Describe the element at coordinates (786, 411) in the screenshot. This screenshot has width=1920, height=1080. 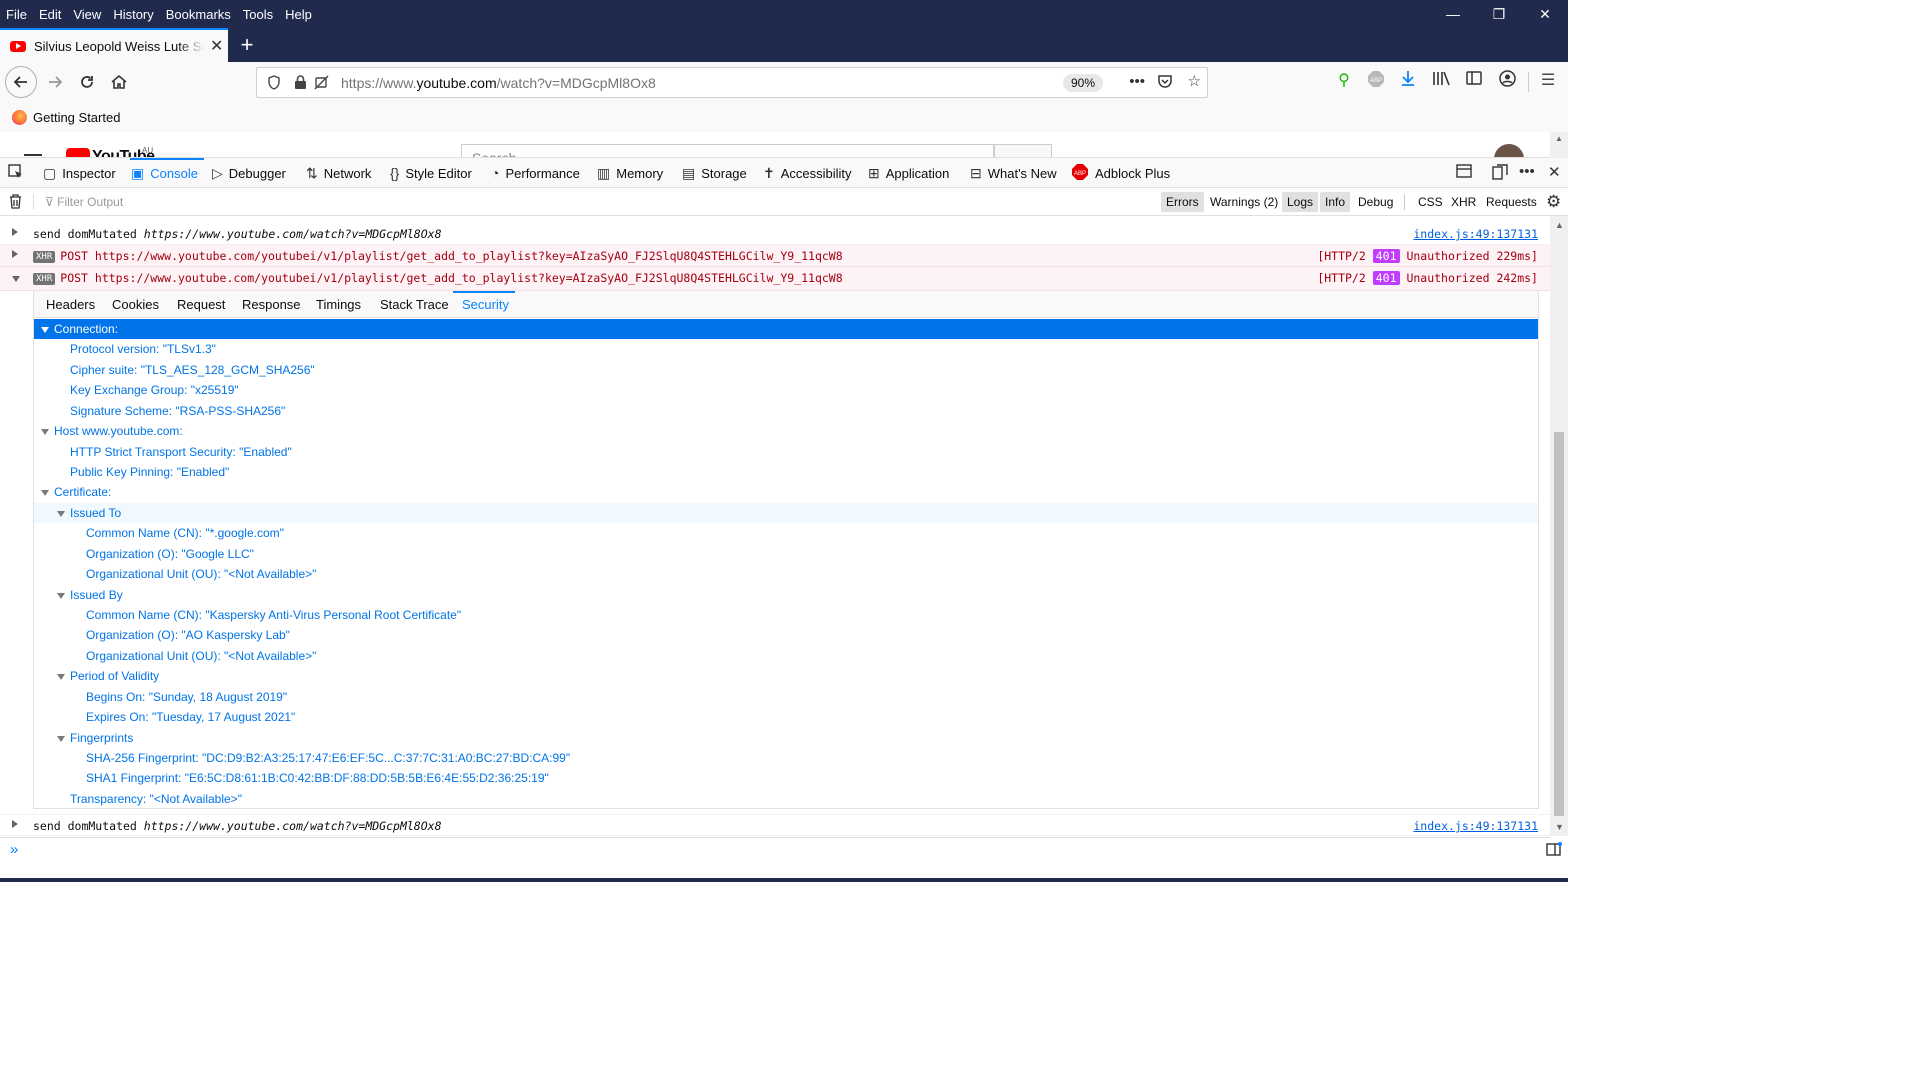
I see `tree-item: Signature Scheme: "RSA-PSS-SHA256"` at that location.